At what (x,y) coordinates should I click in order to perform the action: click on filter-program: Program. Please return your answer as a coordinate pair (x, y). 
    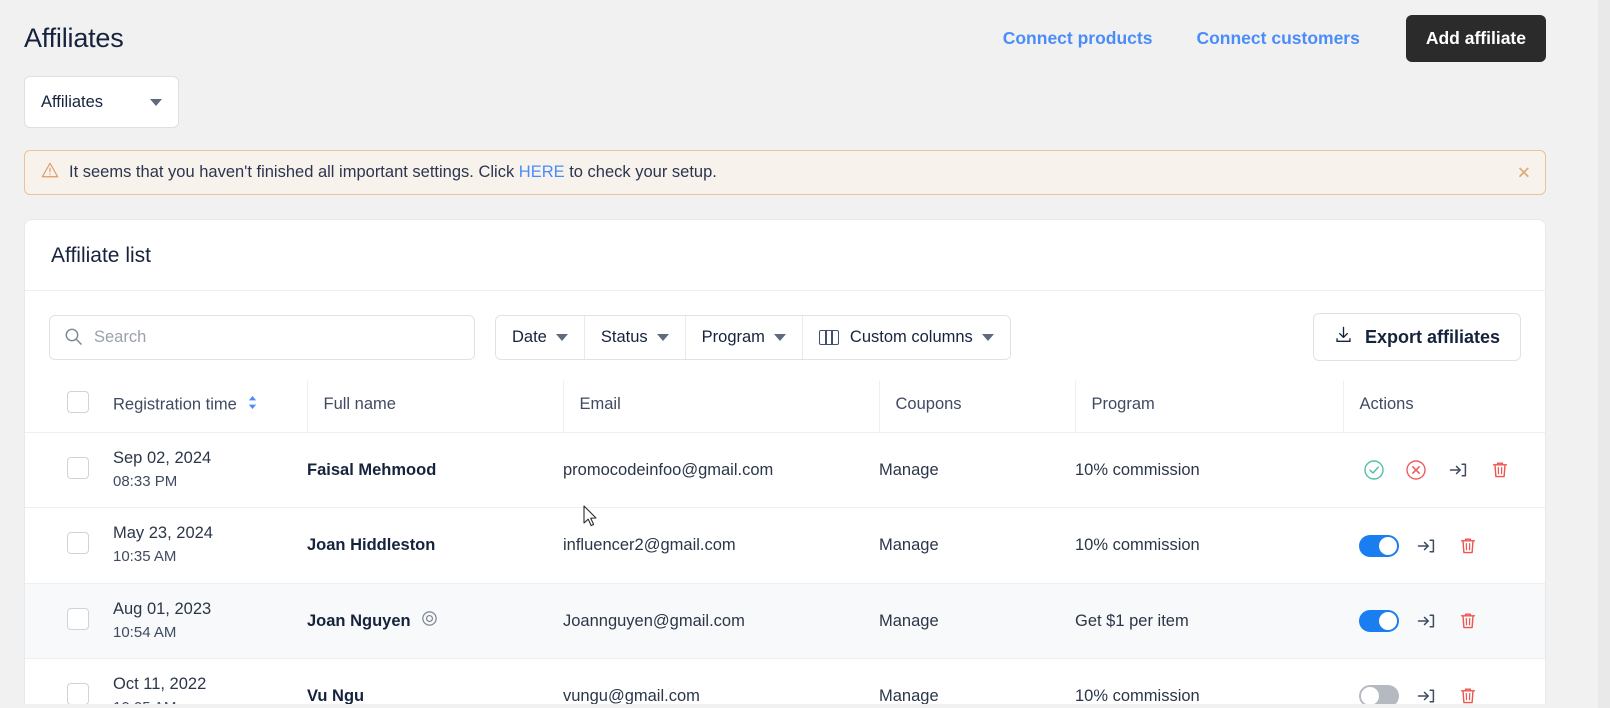
    Looking at the image, I should click on (744, 337).